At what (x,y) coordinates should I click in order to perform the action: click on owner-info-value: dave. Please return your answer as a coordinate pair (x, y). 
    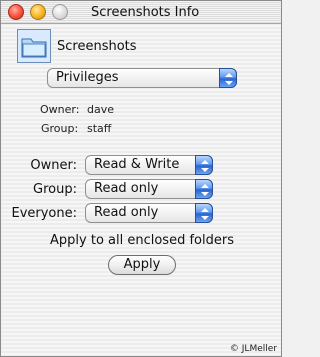
    Looking at the image, I should click on (101, 109).